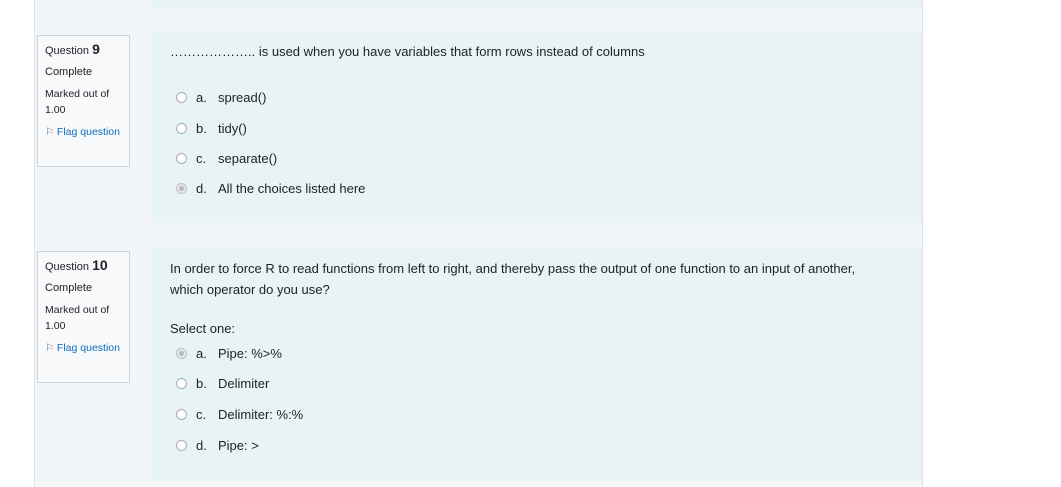 This screenshot has height=487, width=1061. What do you see at coordinates (248, 158) in the screenshot?
I see `answer-label: separate()` at bounding box center [248, 158].